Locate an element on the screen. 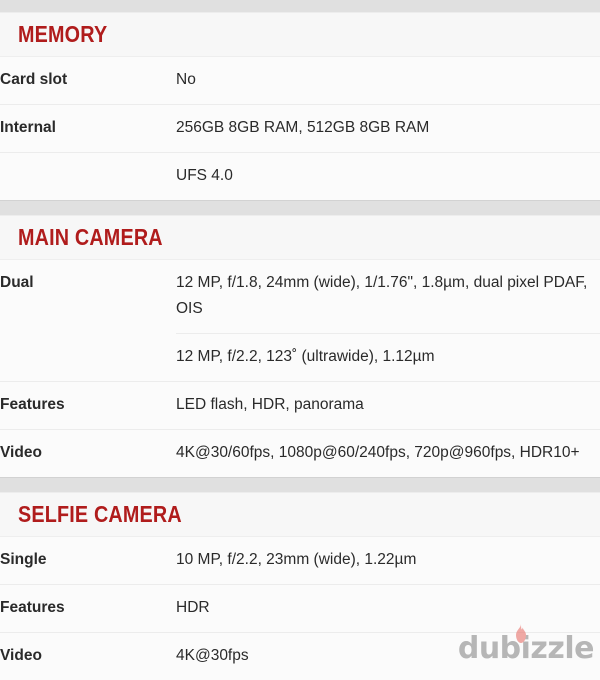 The height and width of the screenshot is (680, 600). spec-value: LED flash, HDR, panorama is located at coordinates (388, 406).